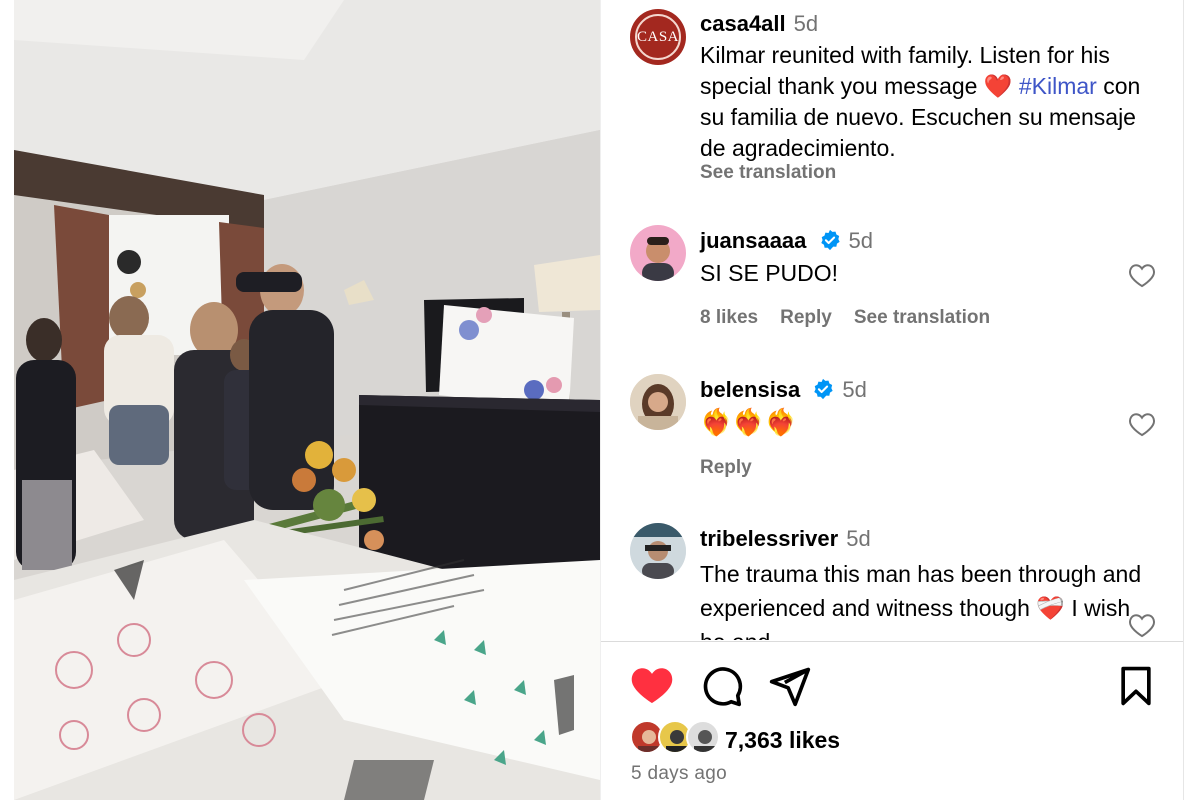  Describe the element at coordinates (892, 641) in the screenshot. I see `divider` at that location.